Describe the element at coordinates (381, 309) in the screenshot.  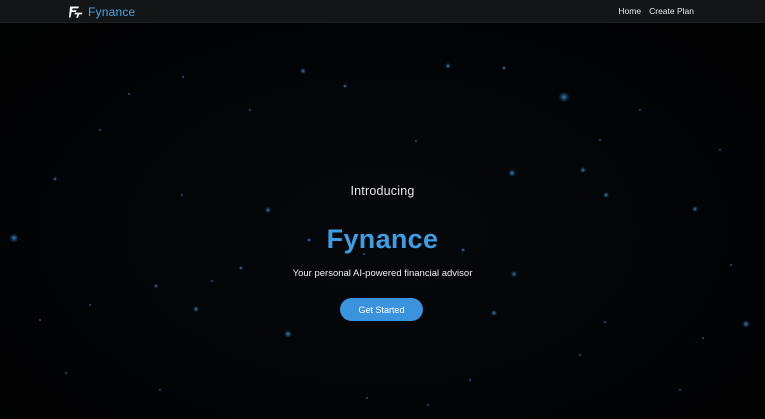
I see `get-started-button: Get Started` at that location.